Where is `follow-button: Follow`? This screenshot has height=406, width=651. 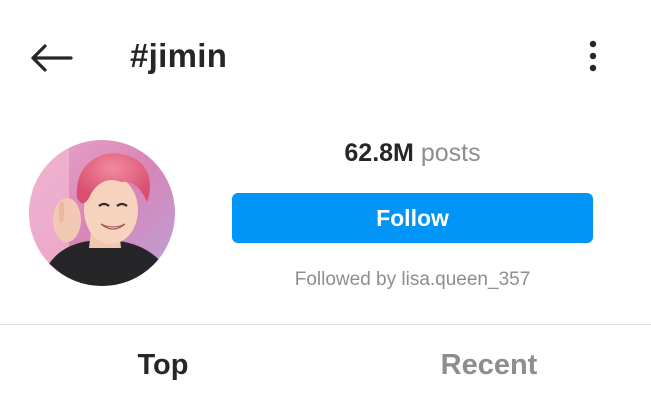 follow-button: Follow is located at coordinates (412, 218).